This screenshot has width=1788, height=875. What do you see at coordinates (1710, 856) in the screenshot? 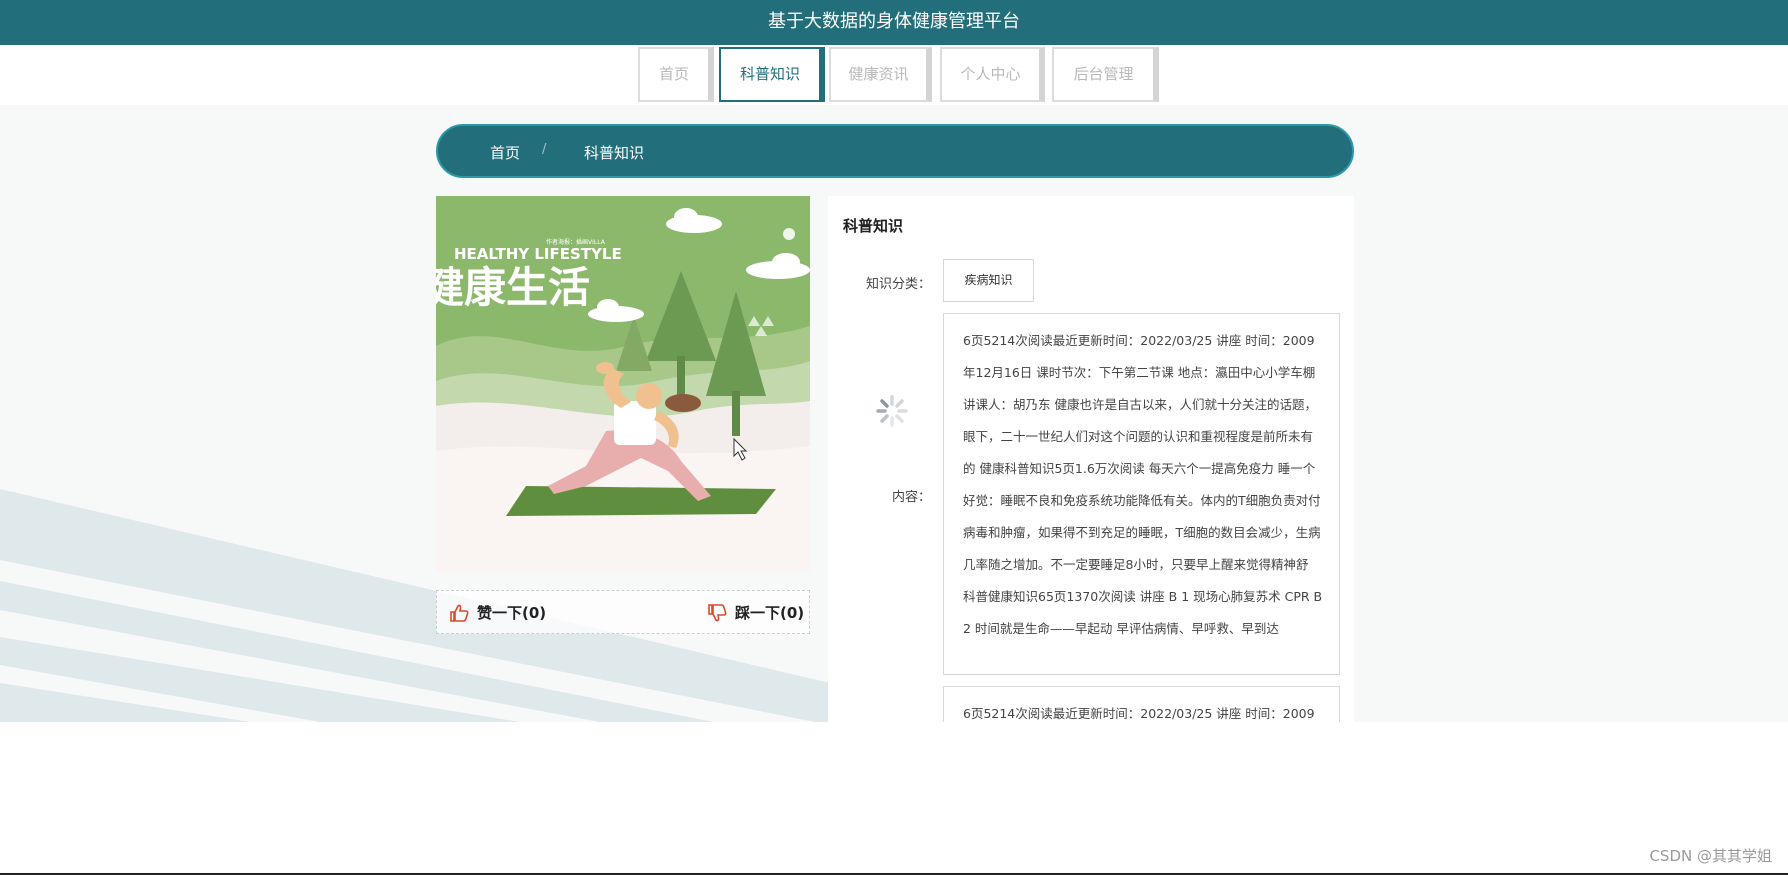
I see `watermark: CSDN @其其学姐` at bounding box center [1710, 856].